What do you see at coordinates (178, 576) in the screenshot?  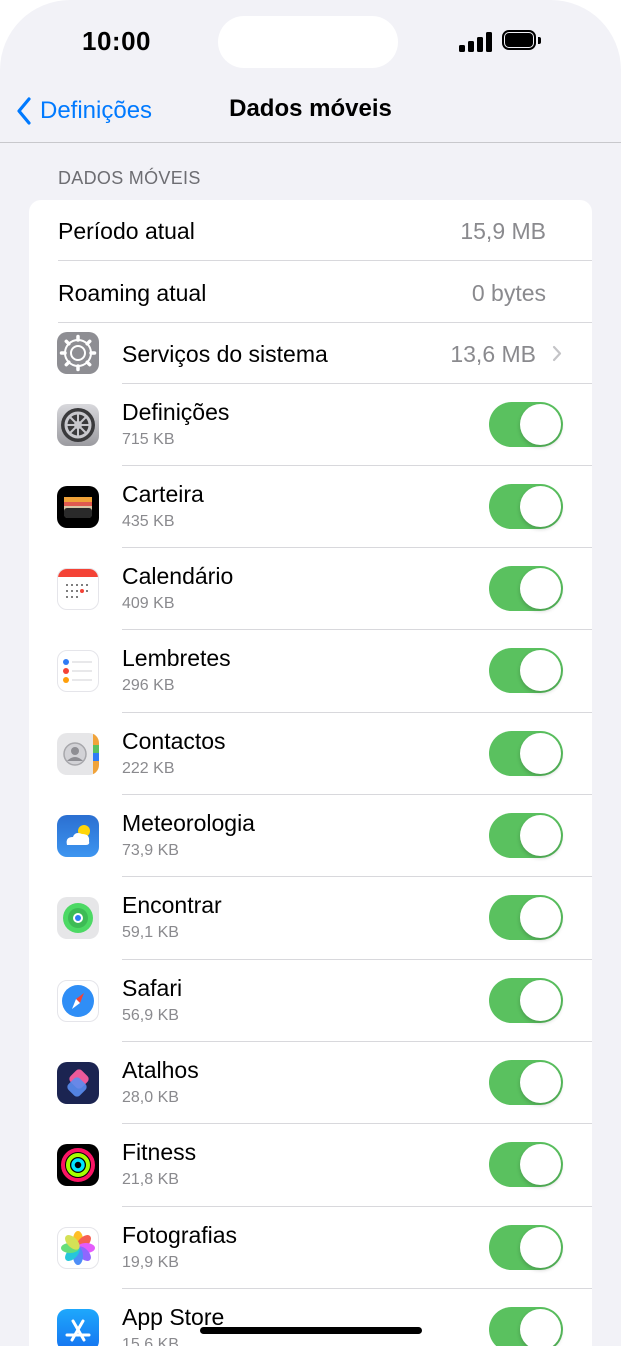 I see `app-name: Calendário` at bounding box center [178, 576].